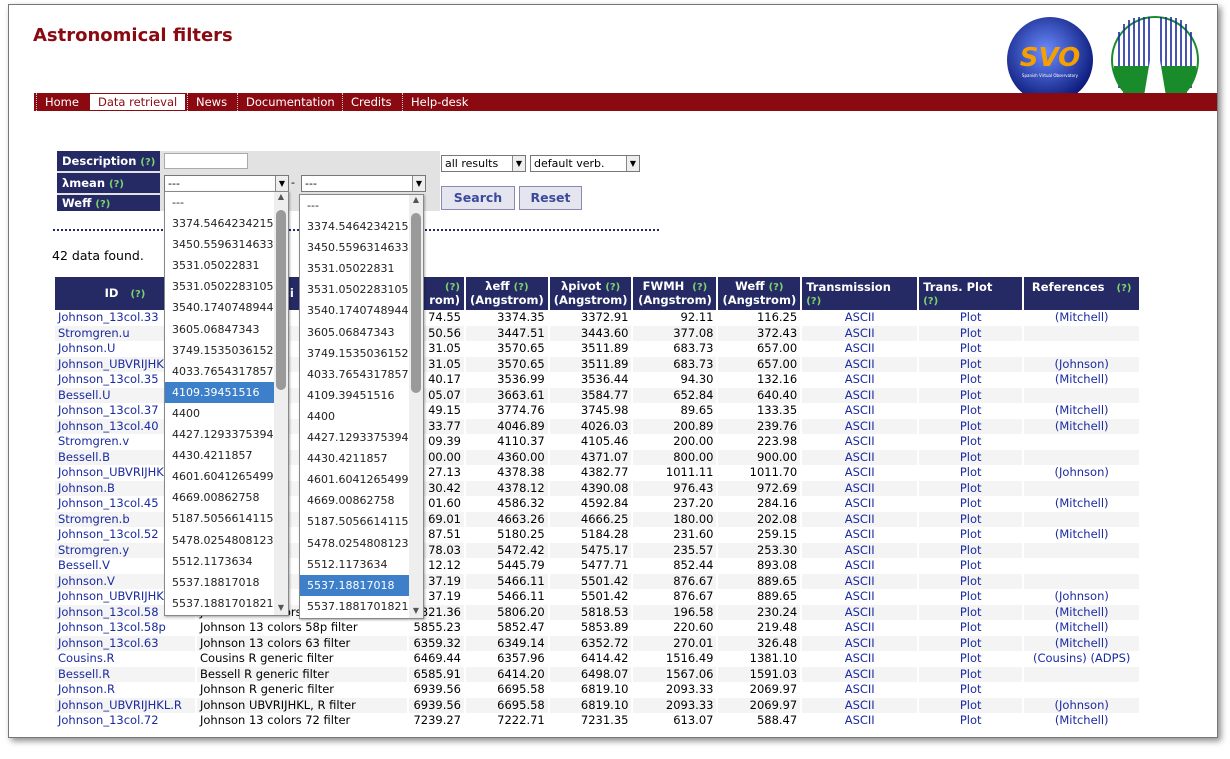 The width and height of the screenshot is (1230, 759). Describe the element at coordinates (585, 163) in the screenshot. I see `verbosity-select: default verb. ▼` at that location.